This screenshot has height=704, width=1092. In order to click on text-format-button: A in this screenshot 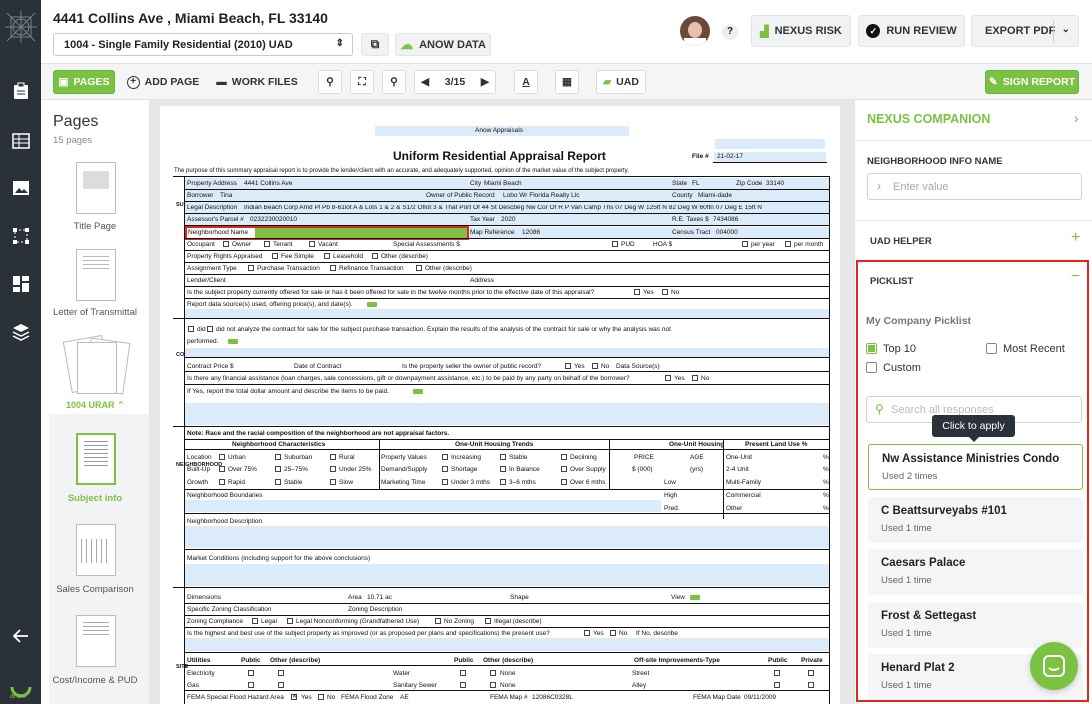, I will do `click(526, 82)`.